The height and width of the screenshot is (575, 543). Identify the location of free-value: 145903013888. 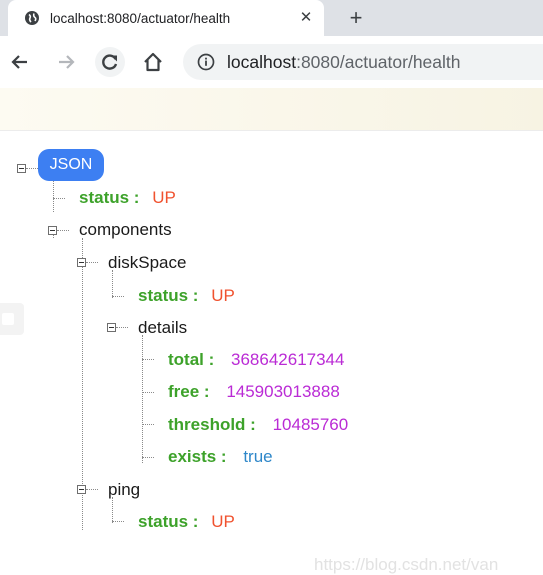
(283, 391).